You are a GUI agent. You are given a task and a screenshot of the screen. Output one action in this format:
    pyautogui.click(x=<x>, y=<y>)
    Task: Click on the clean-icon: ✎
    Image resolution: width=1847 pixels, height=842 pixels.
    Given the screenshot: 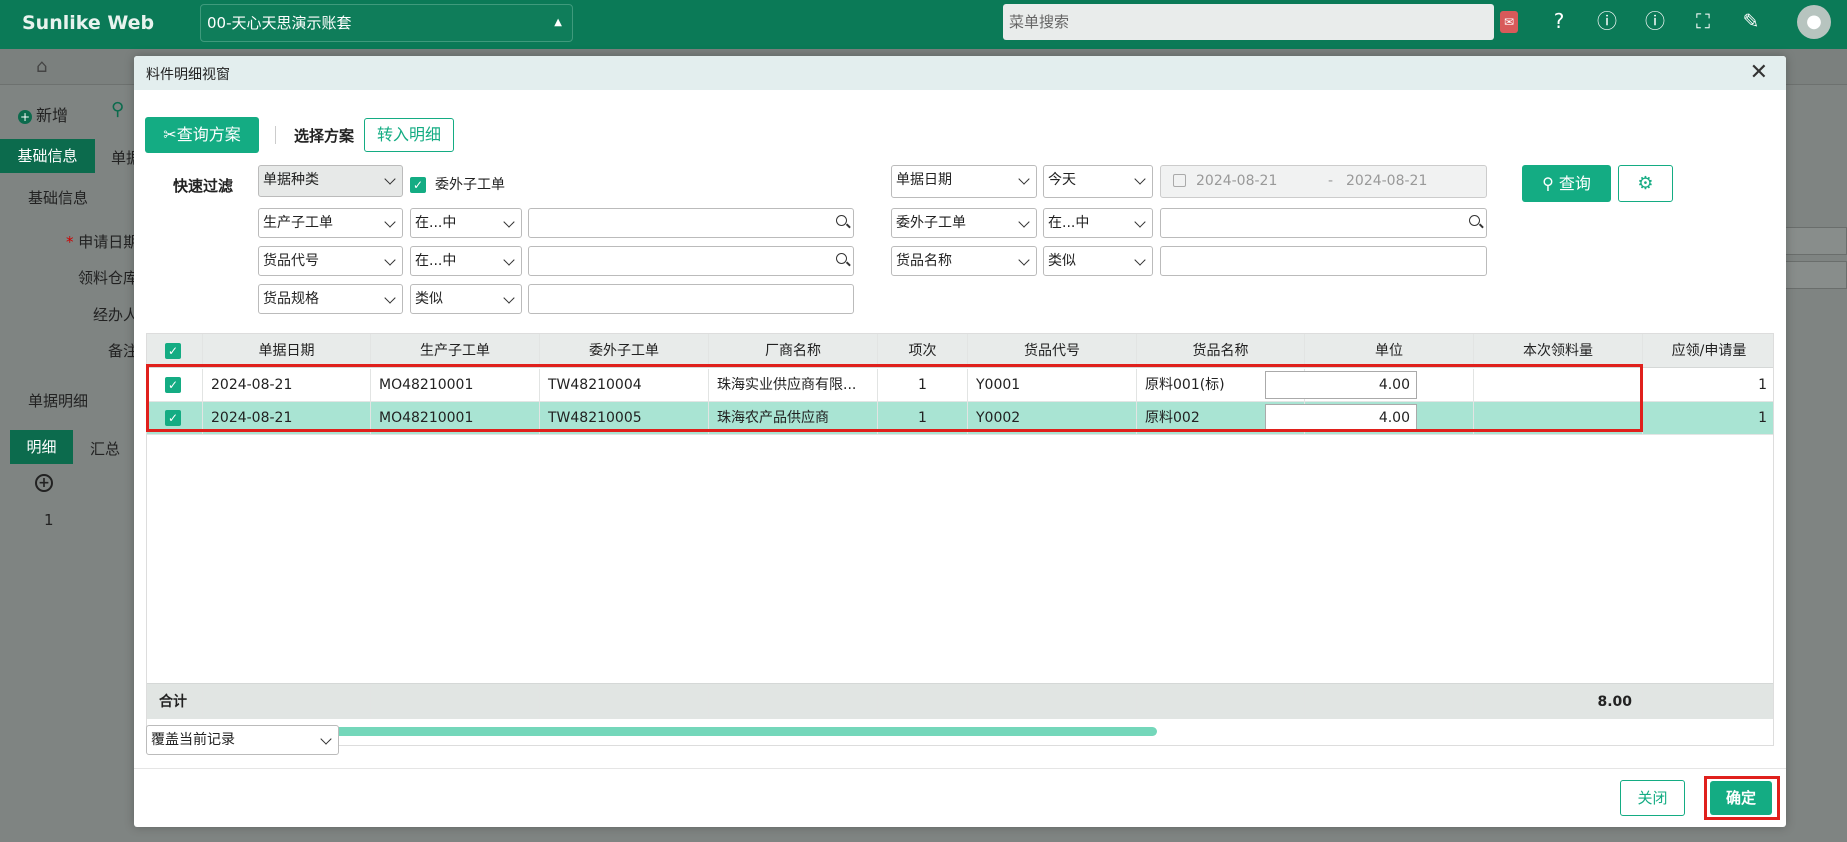 What is the action you would take?
    pyautogui.click(x=1751, y=21)
    